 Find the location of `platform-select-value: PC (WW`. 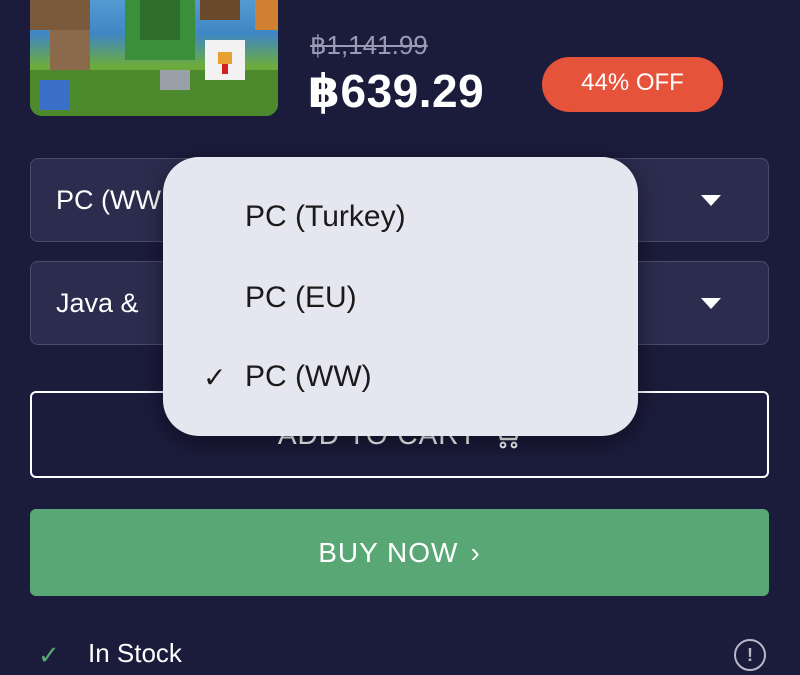

platform-select-value: PC (WW is located at coordinates (108, 200).